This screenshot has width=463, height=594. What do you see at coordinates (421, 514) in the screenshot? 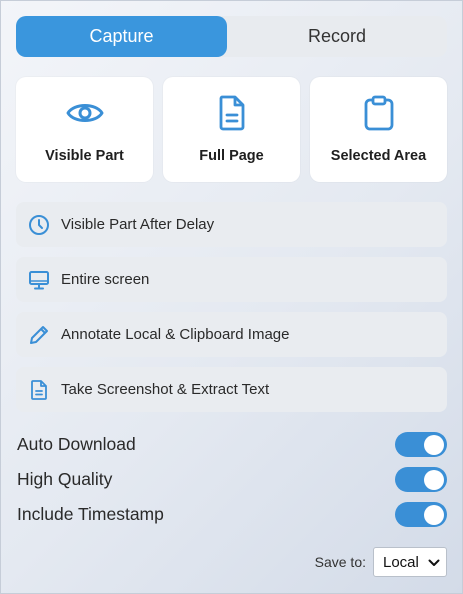
I see `include-timestamp-toggle` at bounding box center [421, 514].